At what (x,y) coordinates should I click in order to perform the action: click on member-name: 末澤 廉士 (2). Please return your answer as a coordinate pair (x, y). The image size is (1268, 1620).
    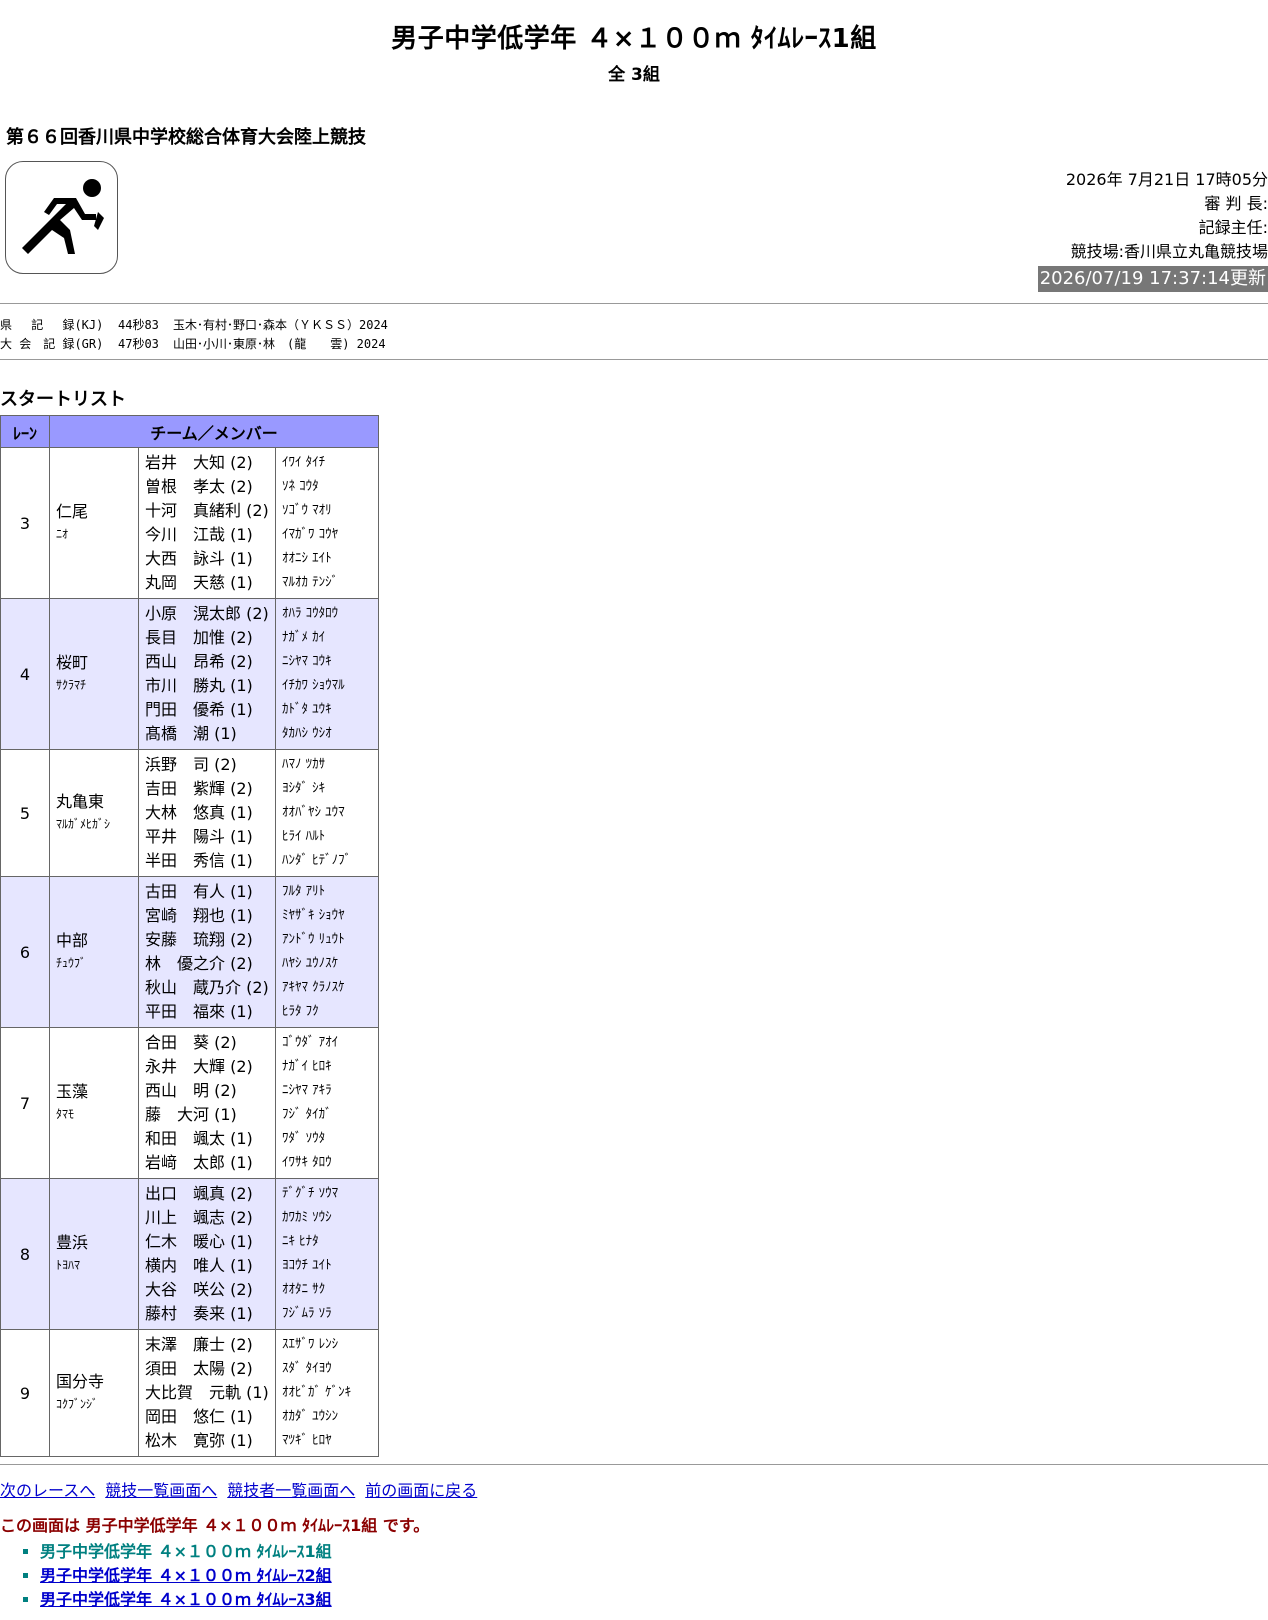
    Looking at the image, I should click on (199, 1344).